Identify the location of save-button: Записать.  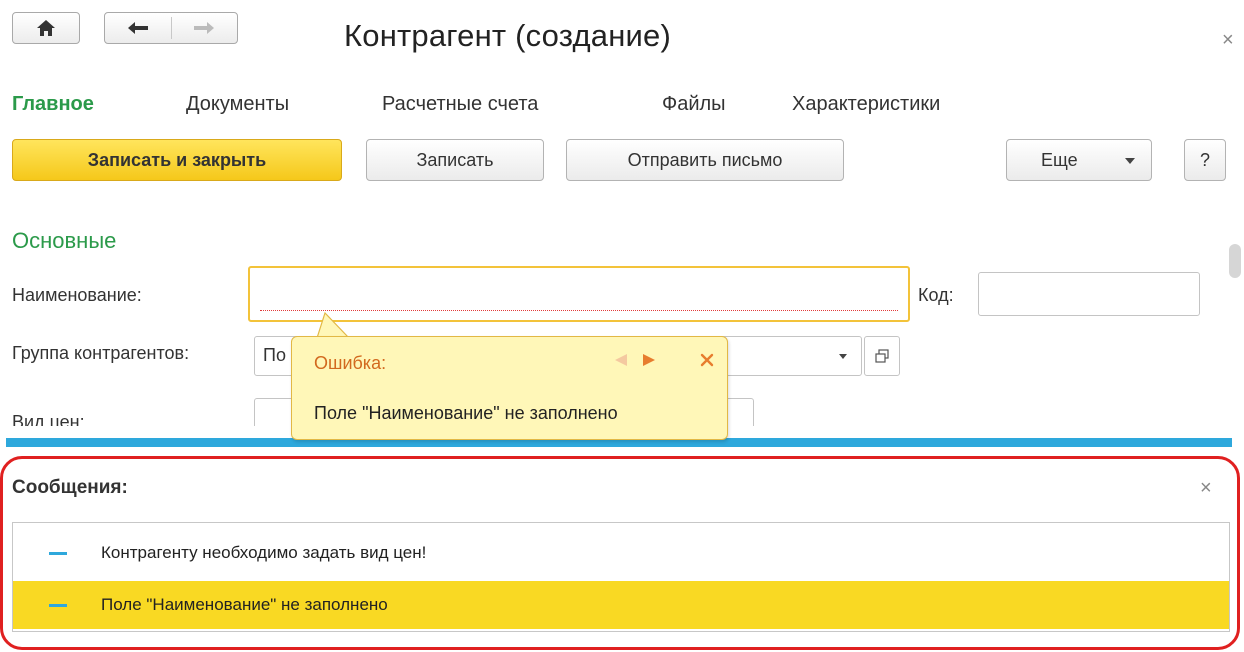
(455, 160).